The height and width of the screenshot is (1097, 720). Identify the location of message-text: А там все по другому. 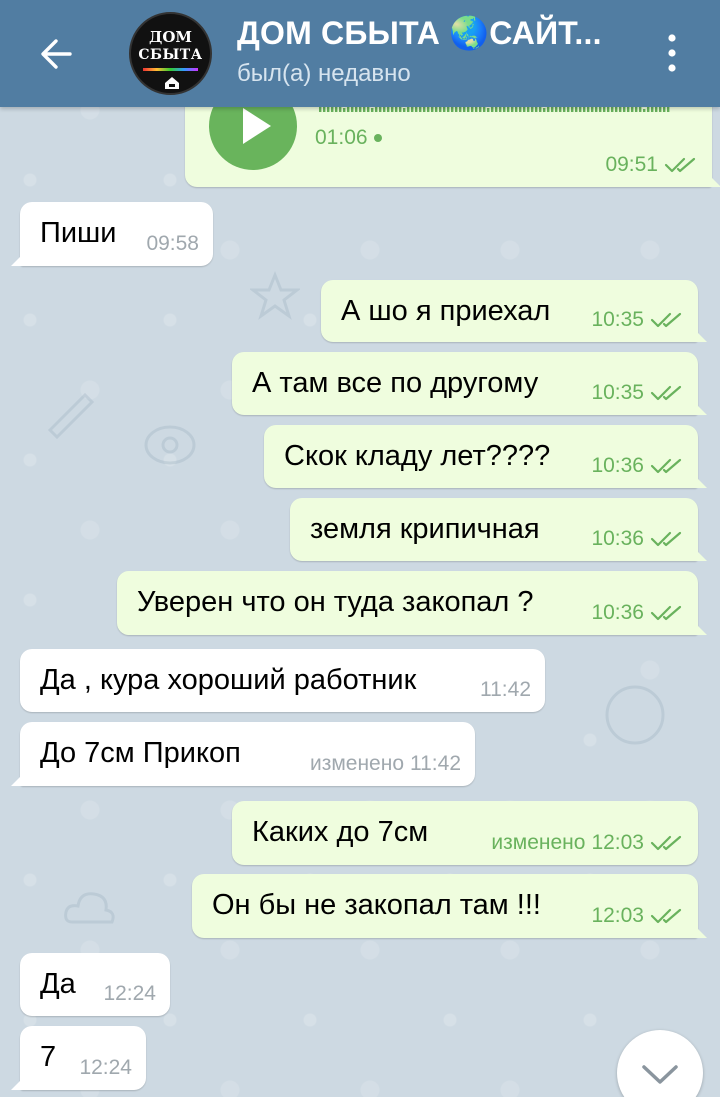
(395, 383).